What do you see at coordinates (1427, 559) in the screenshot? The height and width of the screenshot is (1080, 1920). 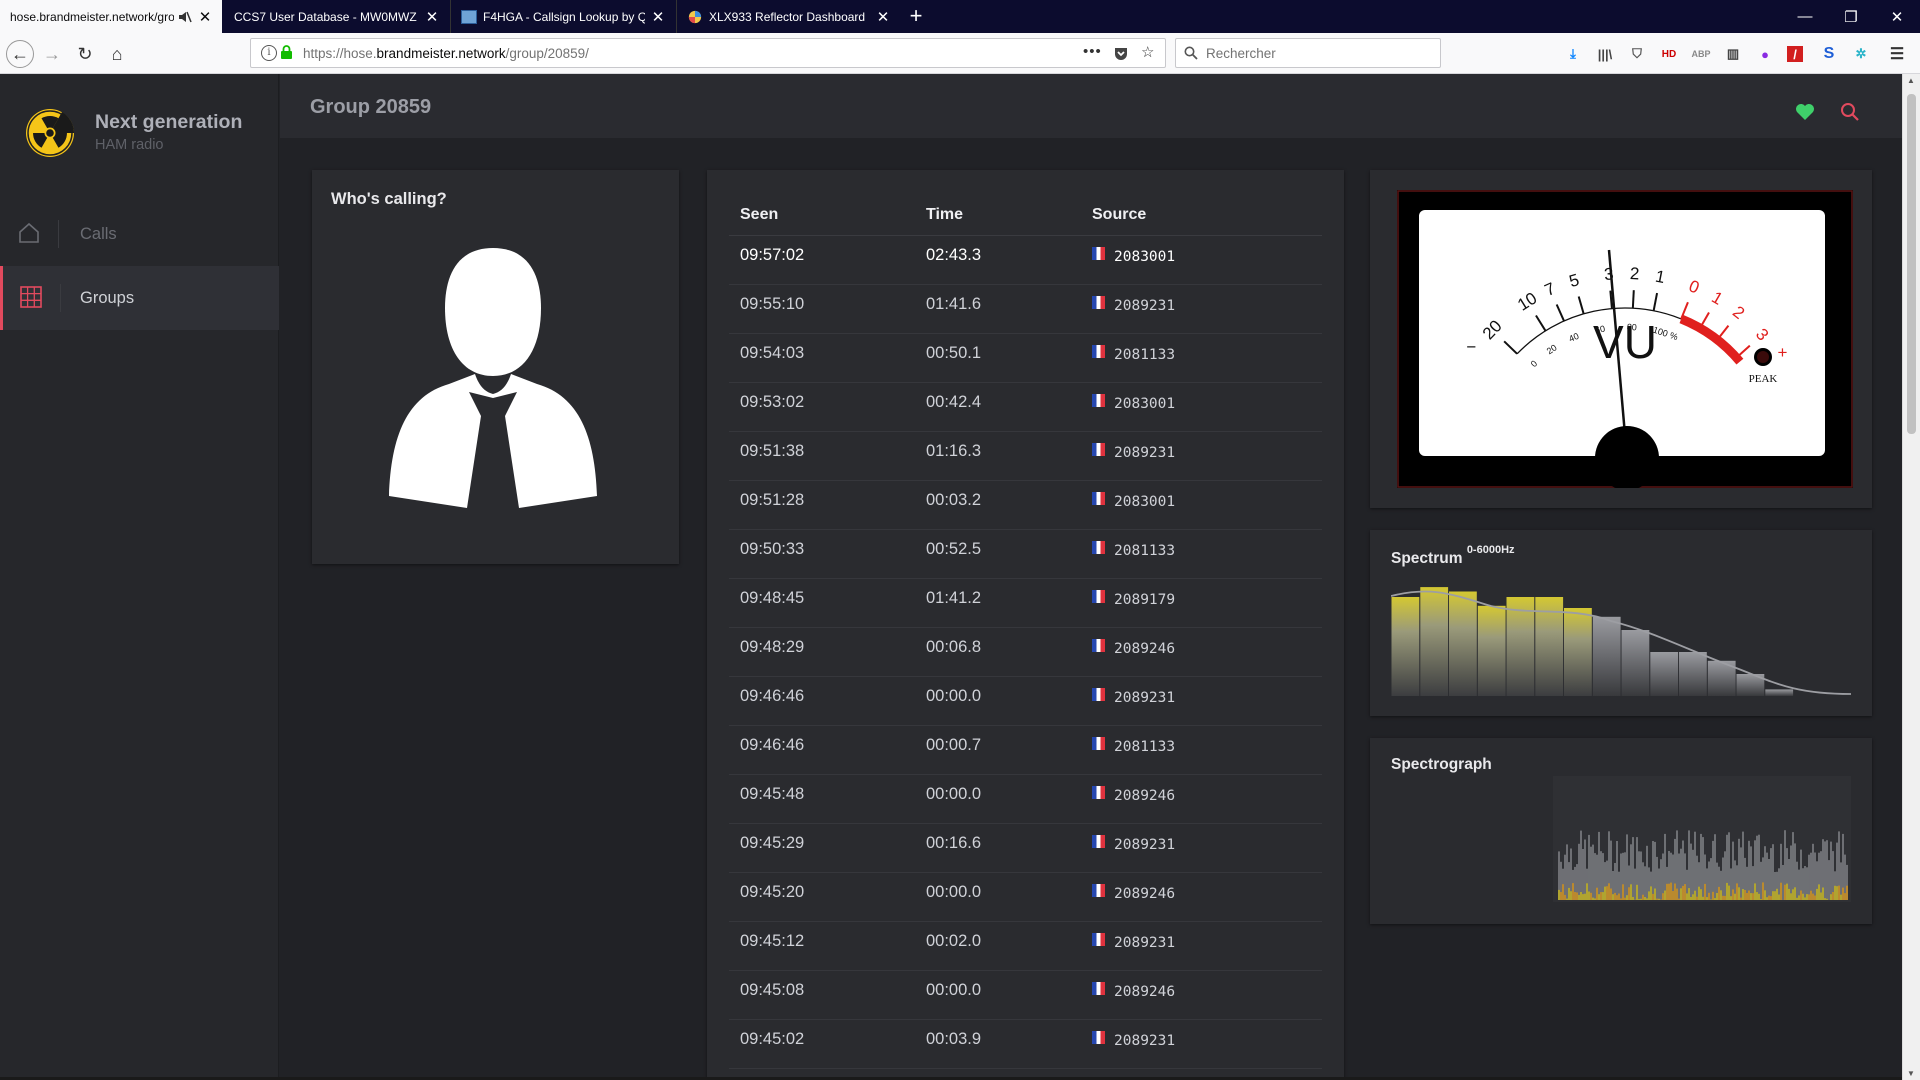 I see `spectrum-title-text: Spectrum` at bounding box center [1427, 559].